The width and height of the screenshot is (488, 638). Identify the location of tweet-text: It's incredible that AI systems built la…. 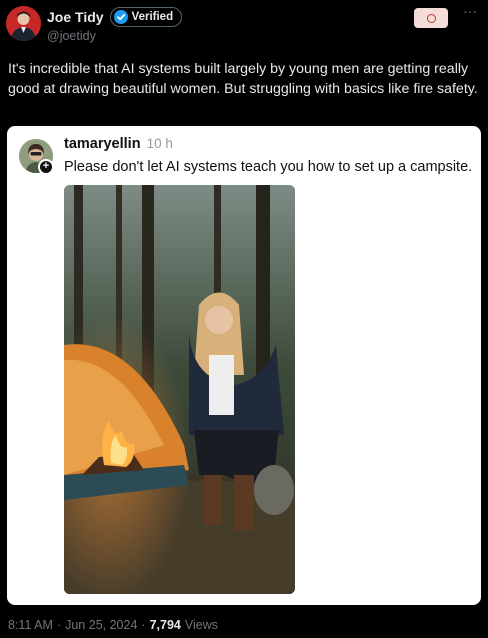
(243, 79).